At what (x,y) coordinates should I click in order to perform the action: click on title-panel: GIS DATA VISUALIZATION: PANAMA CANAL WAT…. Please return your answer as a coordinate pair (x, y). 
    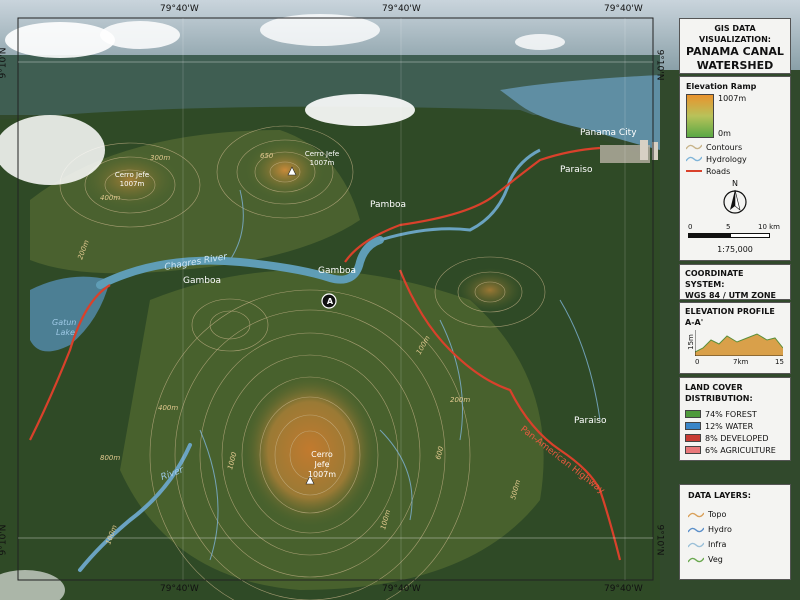
    Looking at the image, I should click on (735, 46).